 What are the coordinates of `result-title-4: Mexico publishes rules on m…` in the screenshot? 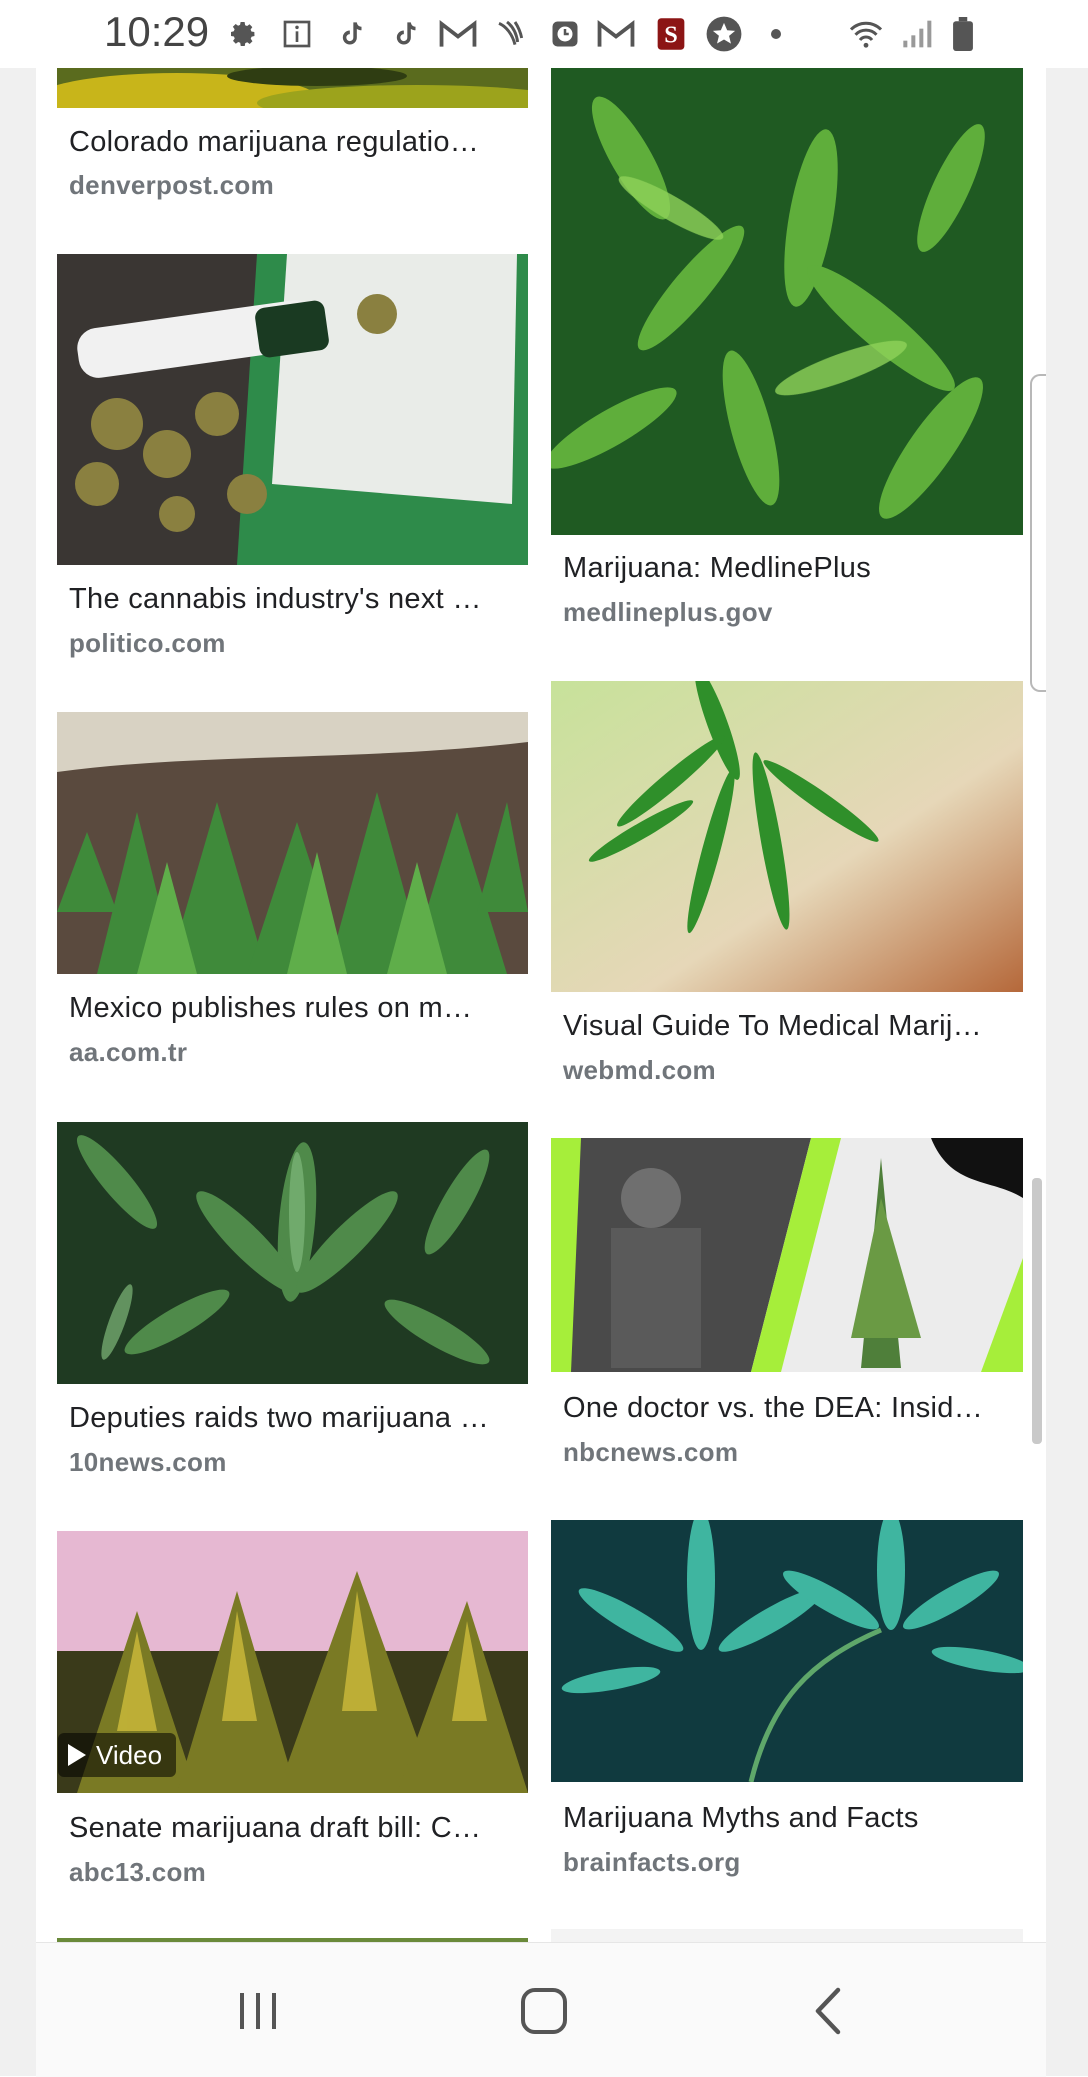 It's located at (270, 1008).